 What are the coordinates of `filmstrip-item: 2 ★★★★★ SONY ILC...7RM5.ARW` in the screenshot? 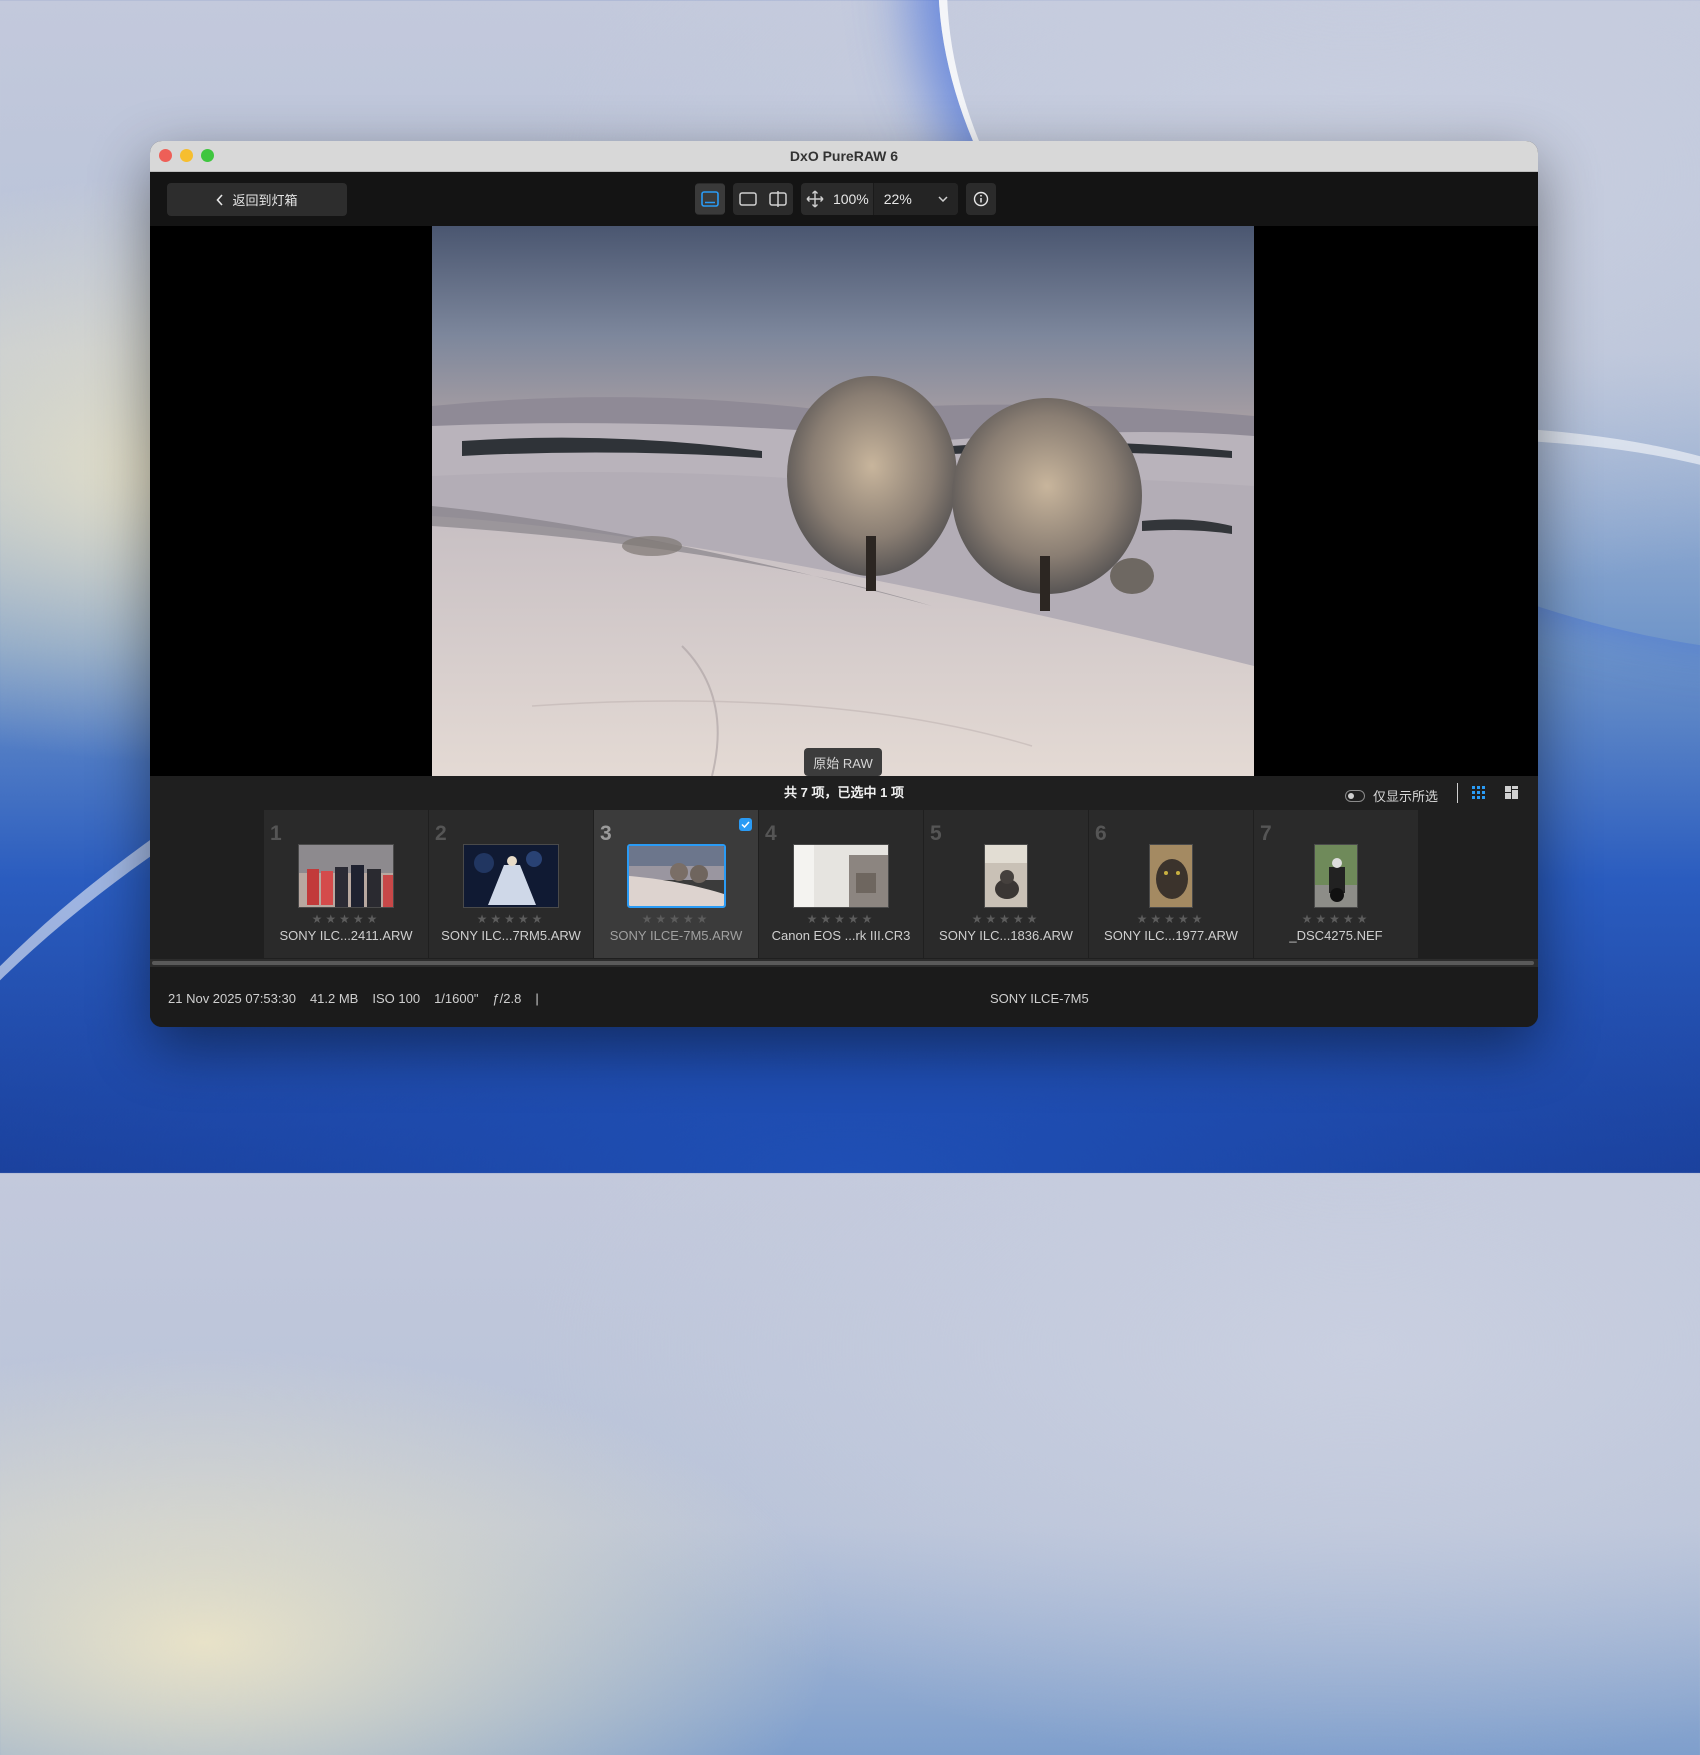 It's located at (511, 884).